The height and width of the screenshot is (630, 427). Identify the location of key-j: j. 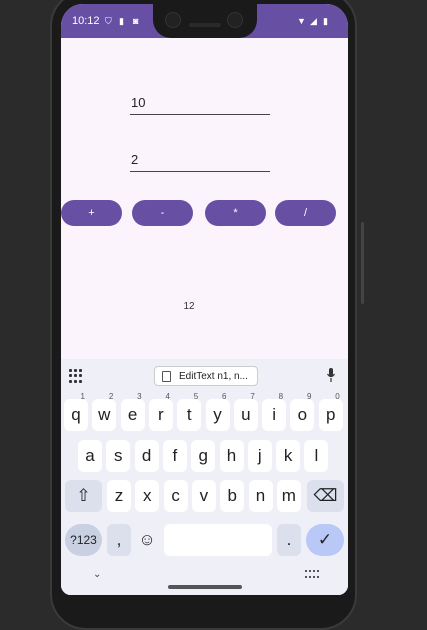
(259, 456).